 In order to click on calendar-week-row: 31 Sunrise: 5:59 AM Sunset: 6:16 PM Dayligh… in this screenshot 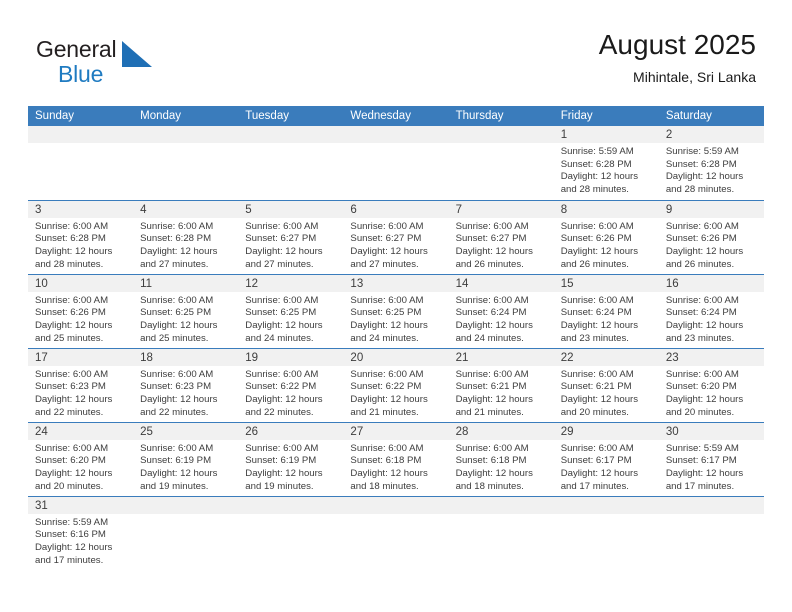, I will do `click(396, 533)`.